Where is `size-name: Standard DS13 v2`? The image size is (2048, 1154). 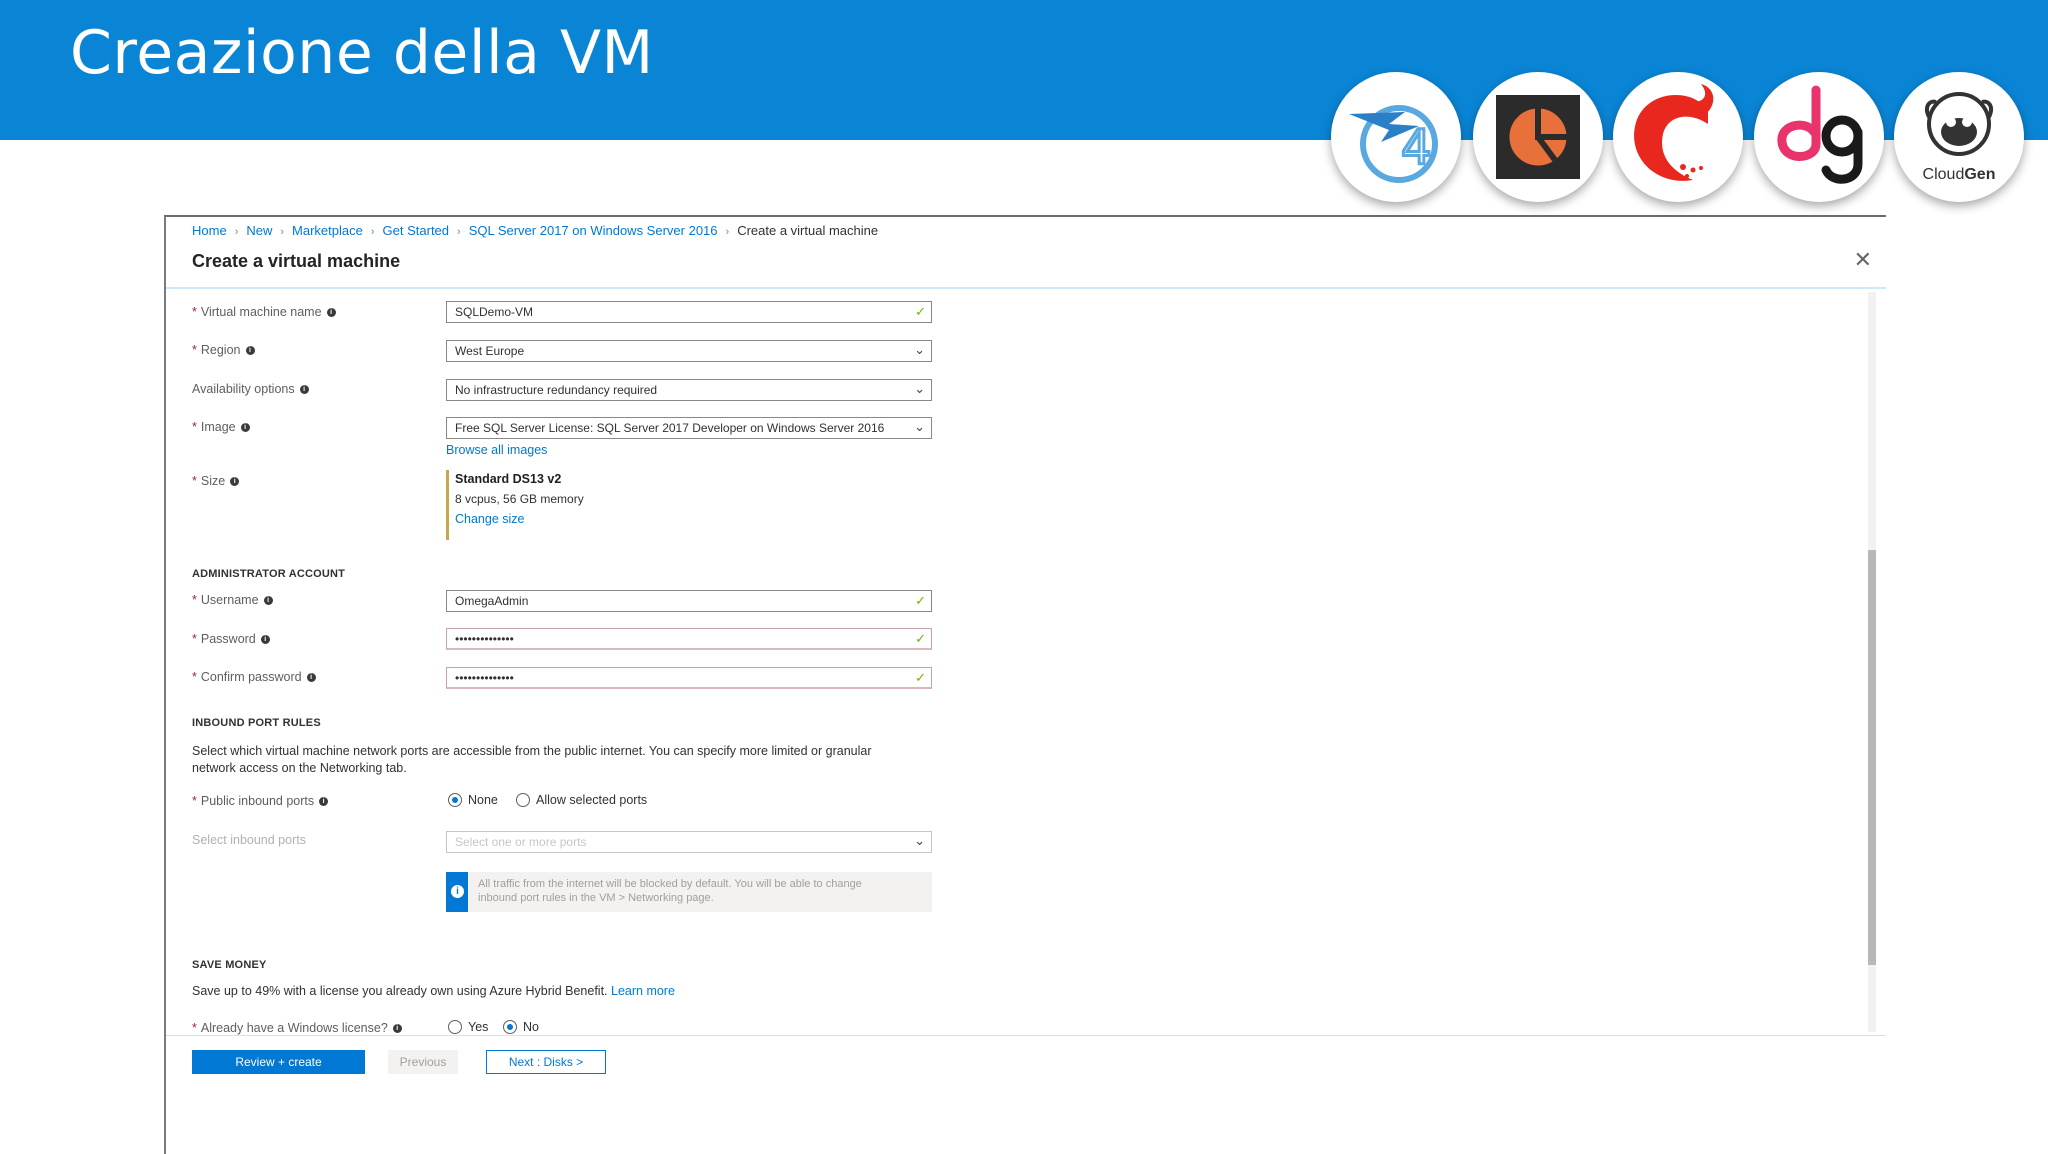
size-name: Standard DS13 v2 is located at coordinates (508, 479).